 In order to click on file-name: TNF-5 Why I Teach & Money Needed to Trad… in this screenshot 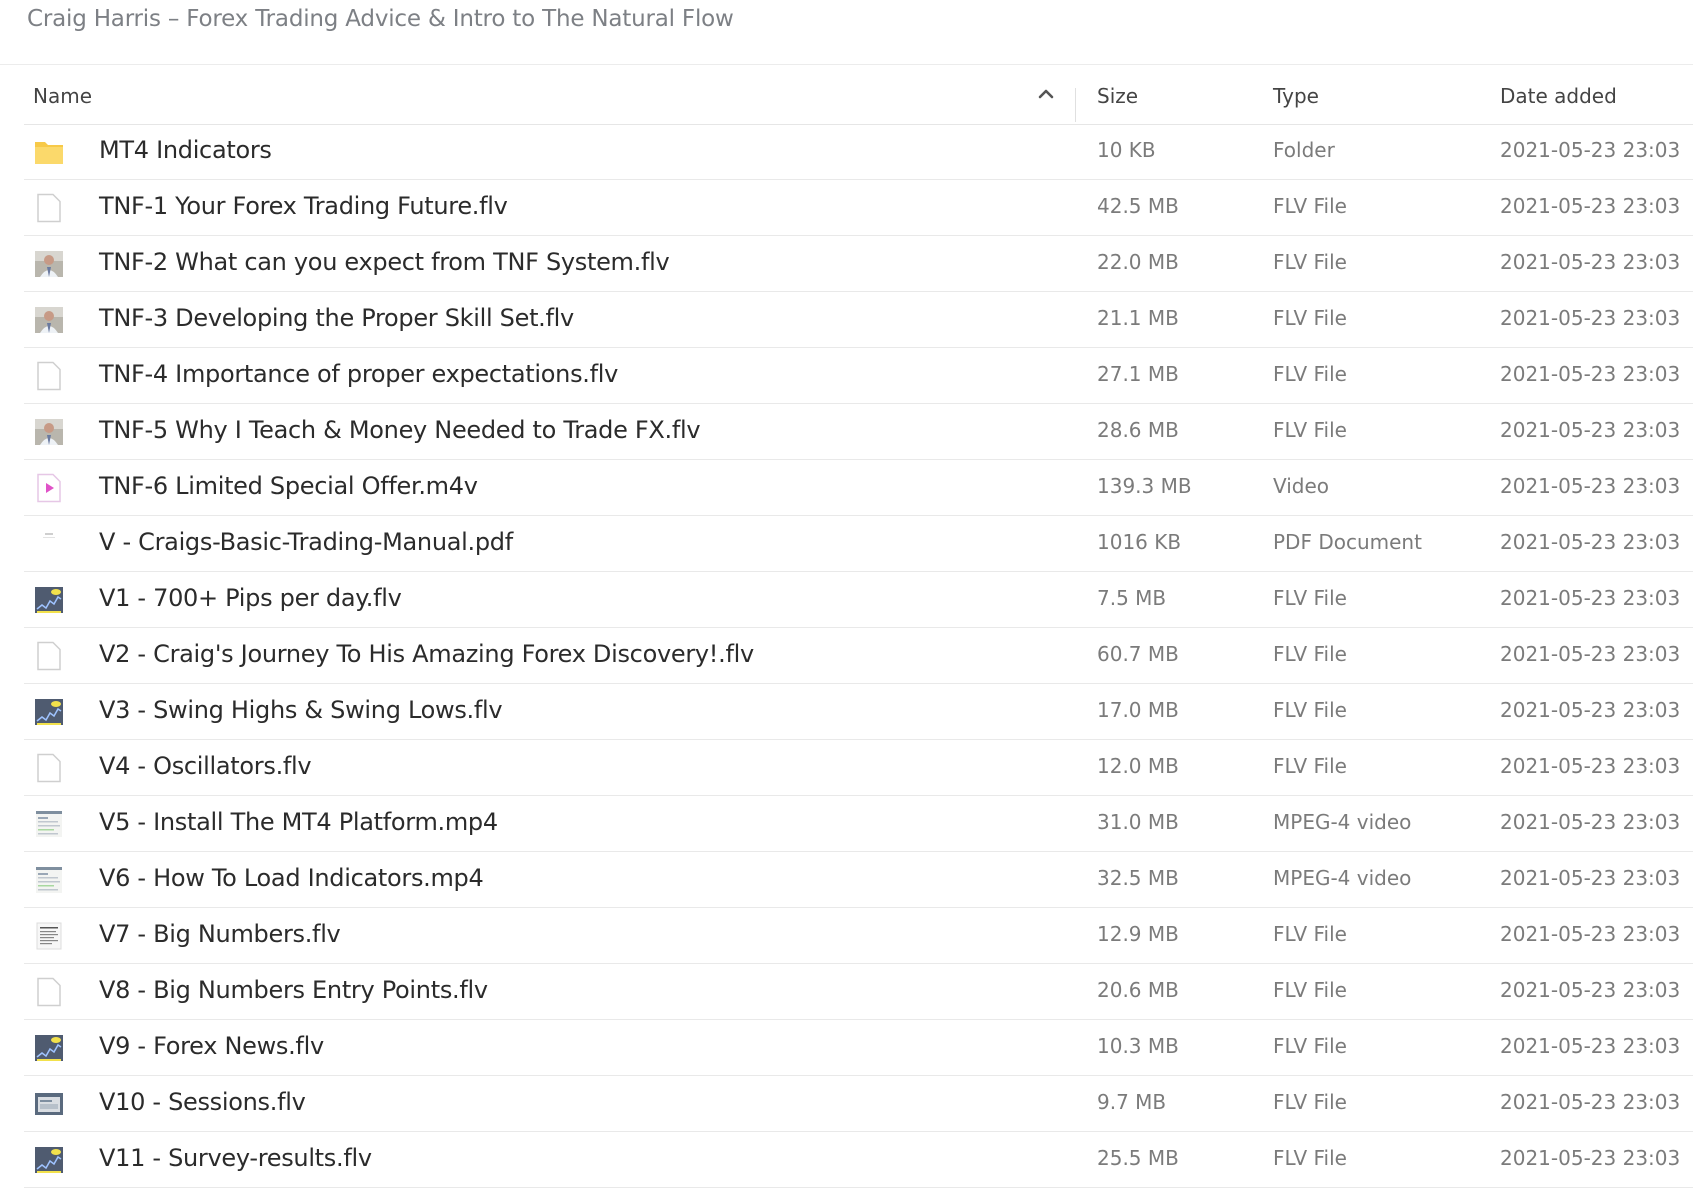, I will do `click(400, 430)`.